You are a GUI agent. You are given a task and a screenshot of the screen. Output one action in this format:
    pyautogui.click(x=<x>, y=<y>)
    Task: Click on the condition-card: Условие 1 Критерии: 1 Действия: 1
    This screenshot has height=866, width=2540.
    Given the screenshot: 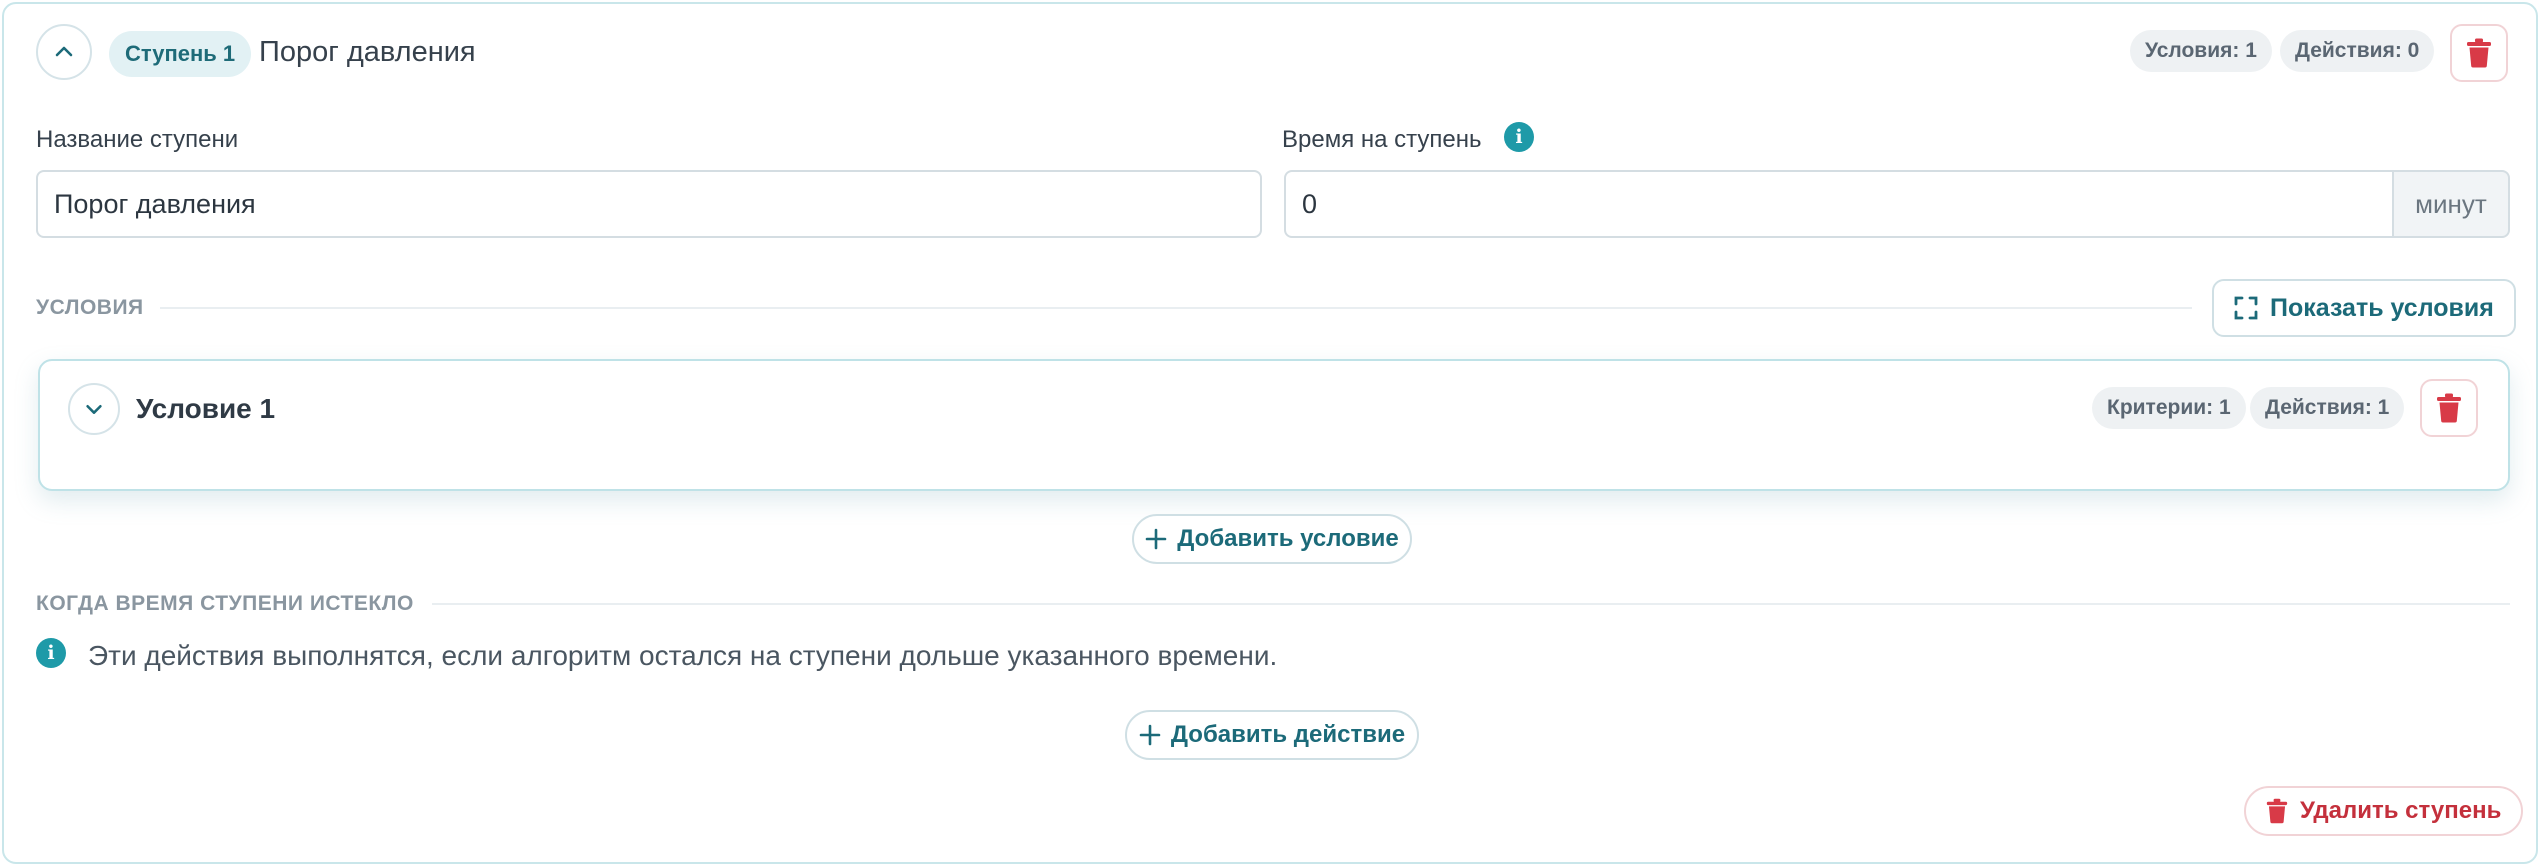 What is the action you would take?
    pyautogui.click(x=1274, y=425)
    